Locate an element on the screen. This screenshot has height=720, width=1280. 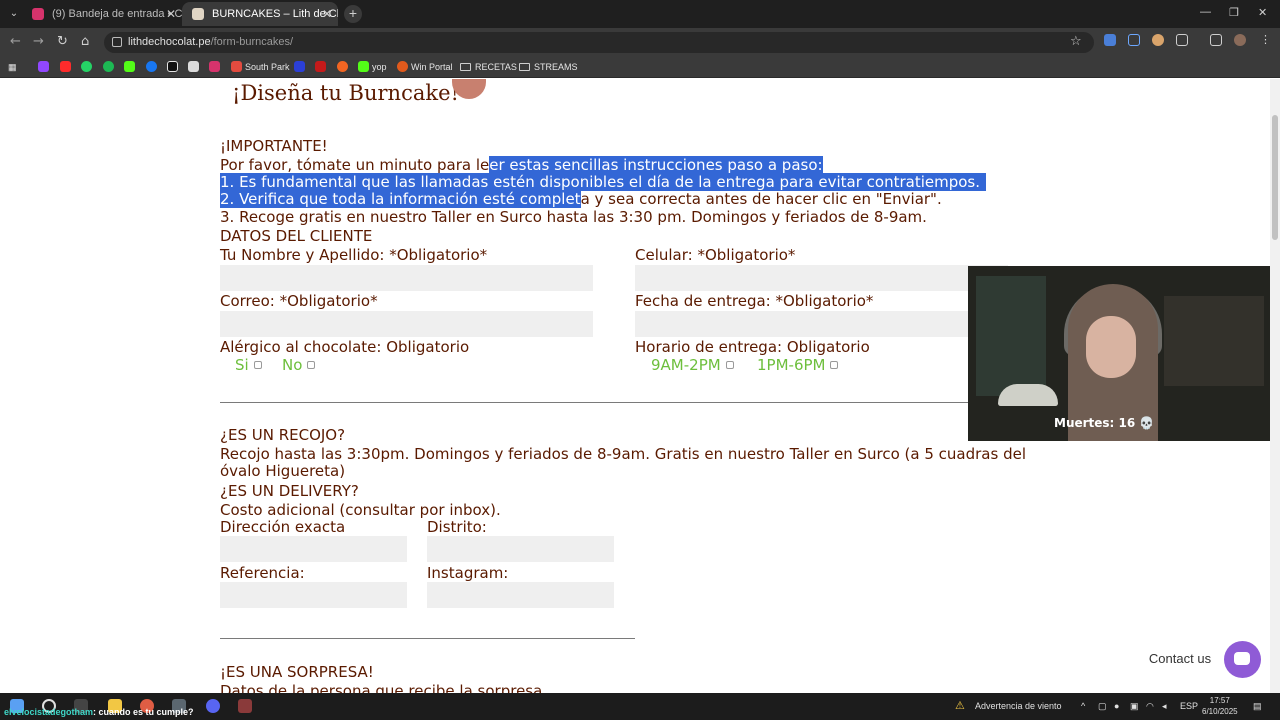
tab-burncakes: BURNCAKES – Lith de Chocolat ✕ is located at coordinates (260, 14).